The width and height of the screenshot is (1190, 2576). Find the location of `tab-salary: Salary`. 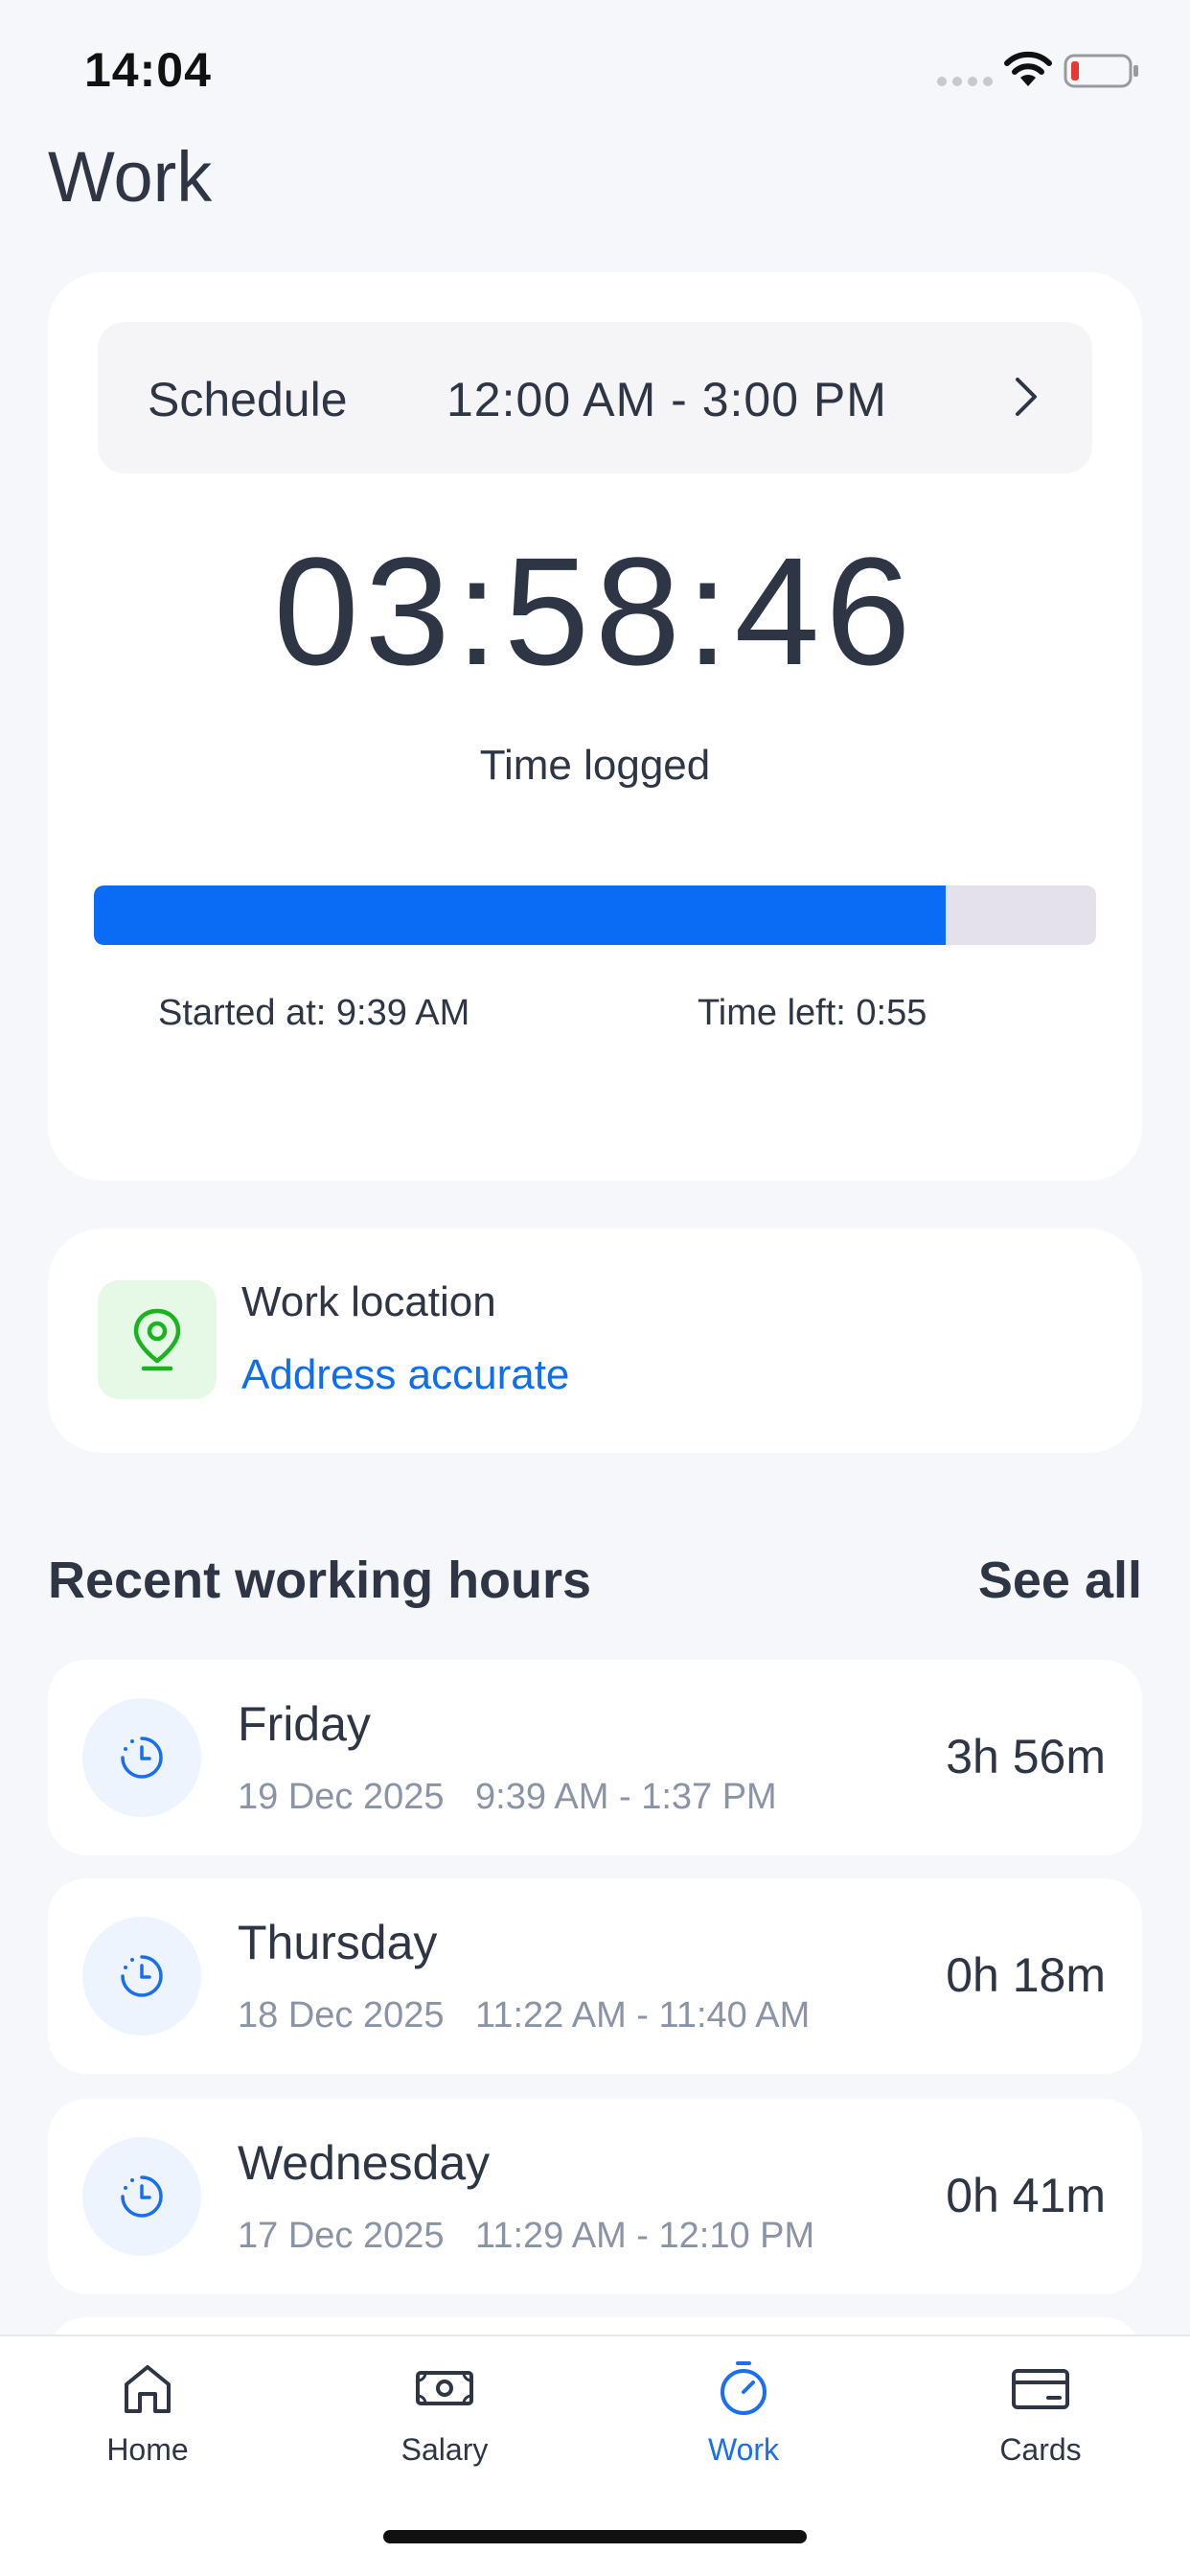

tab-salary: Salary is located at coordinates (445, 2429).